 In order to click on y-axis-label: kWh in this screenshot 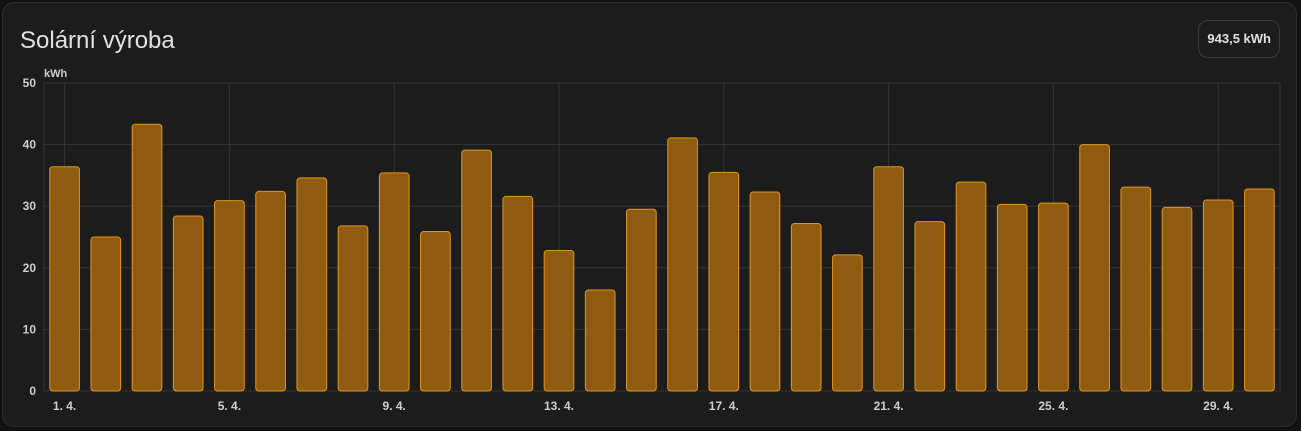, I will do `click(56, 74)`.